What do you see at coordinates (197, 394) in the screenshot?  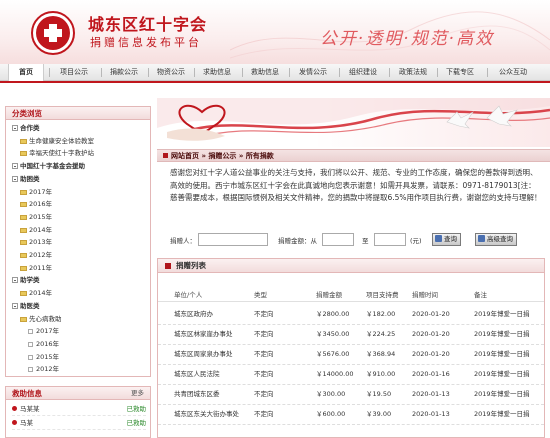 I see `table-cell: 共青团城东区委` at bounding box center [197, 394].